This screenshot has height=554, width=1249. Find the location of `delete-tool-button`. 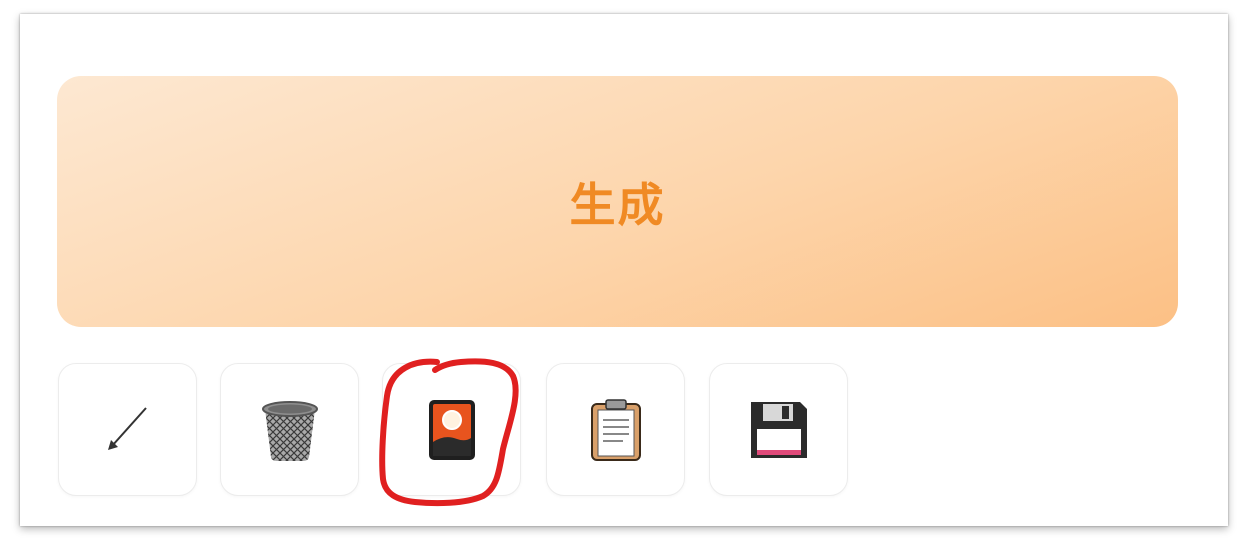

delete-tool-button is located at coordinates (289, 429).